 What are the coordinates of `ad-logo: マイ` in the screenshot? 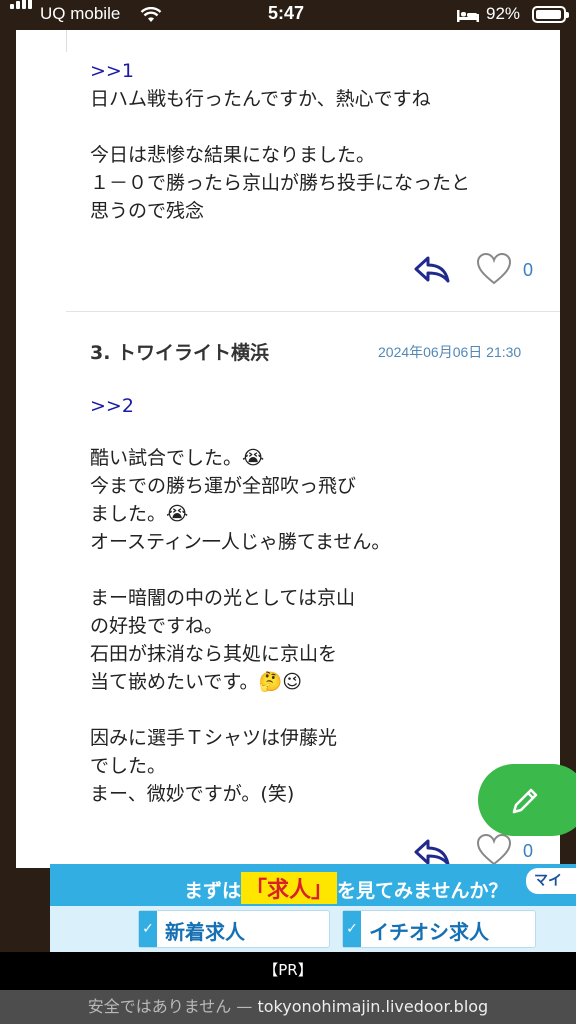 It's located at (551, 881).